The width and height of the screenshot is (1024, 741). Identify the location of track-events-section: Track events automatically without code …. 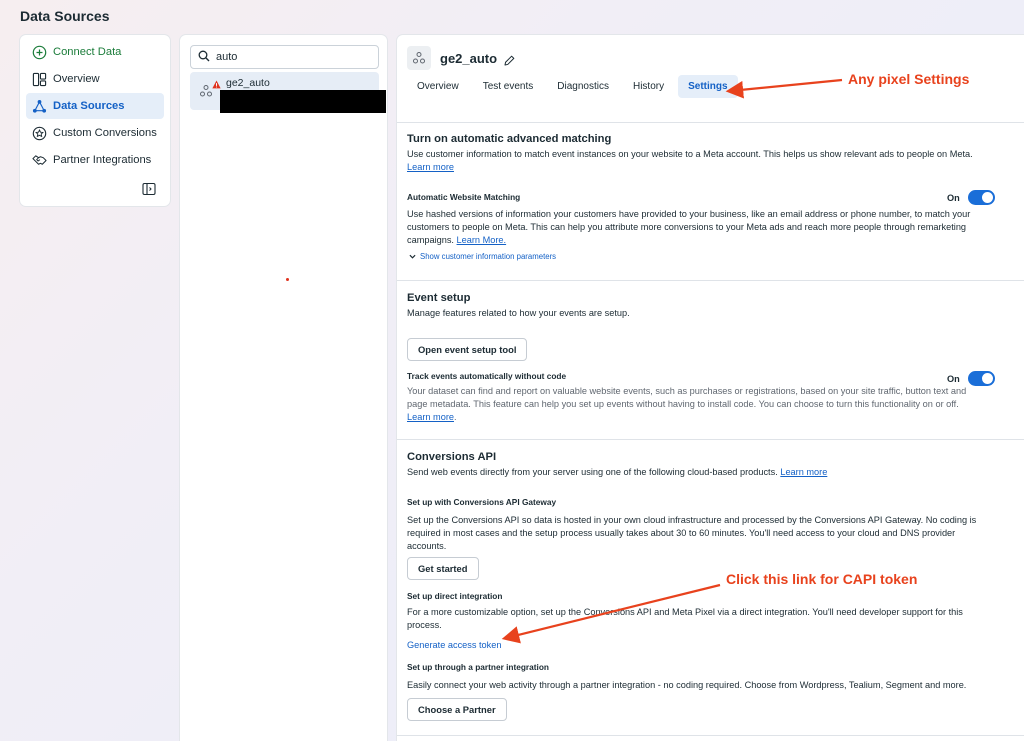
(707, 397).